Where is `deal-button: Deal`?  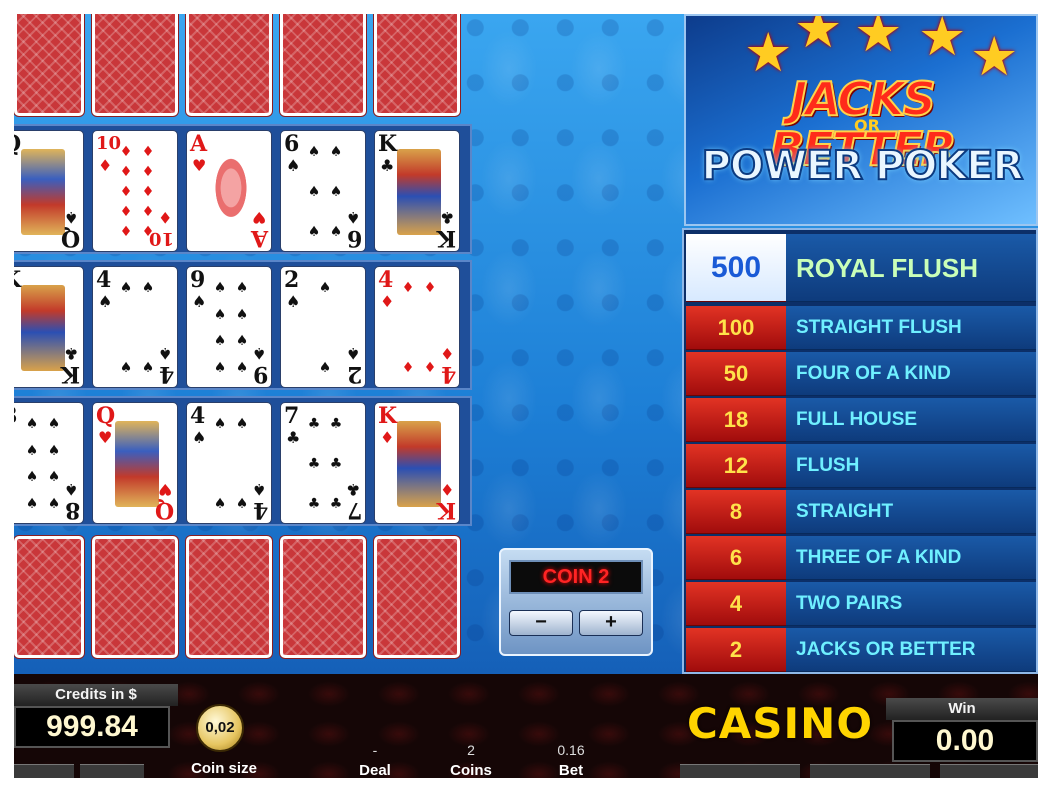 deal-button: Deal is located at coordinates (375, 770).